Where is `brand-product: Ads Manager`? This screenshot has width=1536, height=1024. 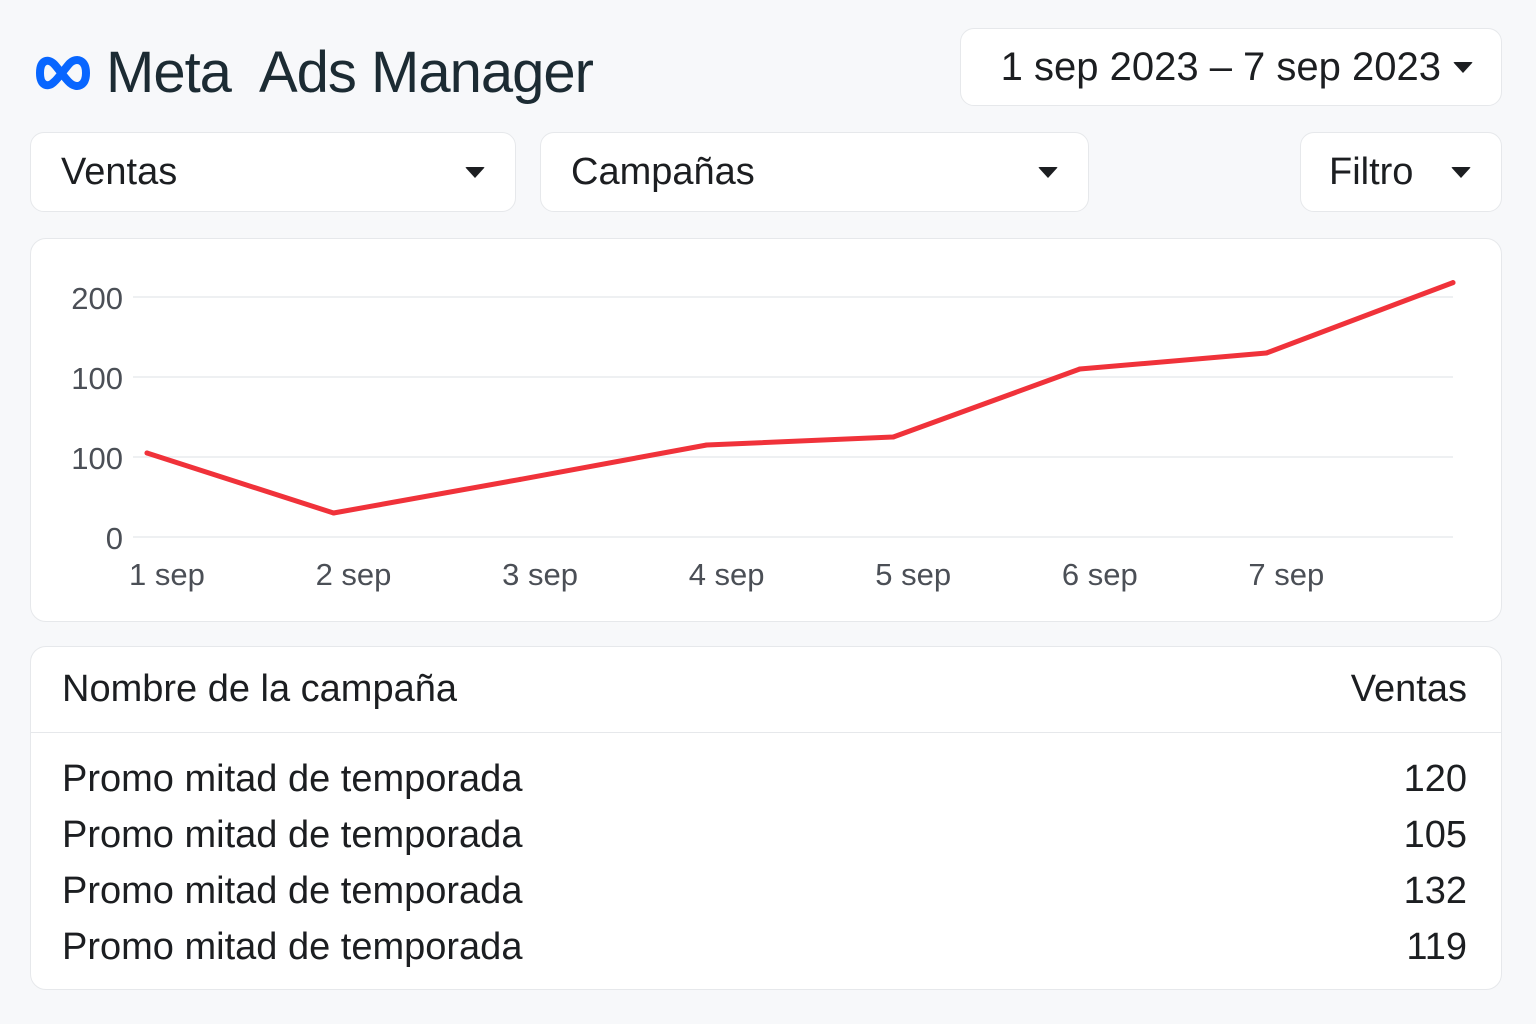 brand-product: Ads Manager is located at coordinates (426, 72).